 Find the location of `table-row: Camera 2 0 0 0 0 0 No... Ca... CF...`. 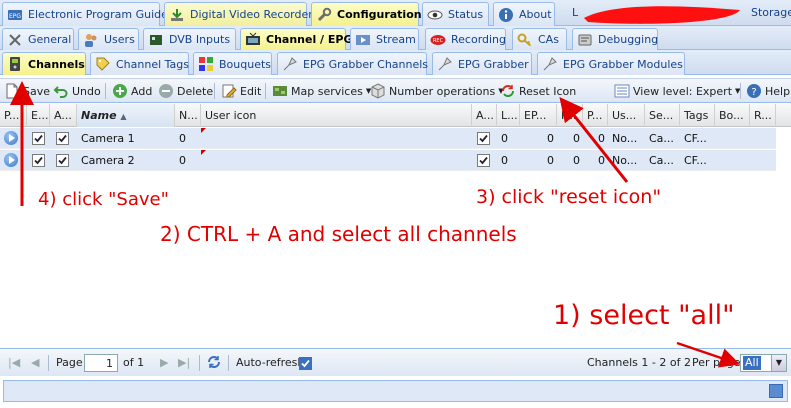

table-row: Camera 2 0 0 0 0 0 No... Ca... CF... is located at coordinates (388, 160).